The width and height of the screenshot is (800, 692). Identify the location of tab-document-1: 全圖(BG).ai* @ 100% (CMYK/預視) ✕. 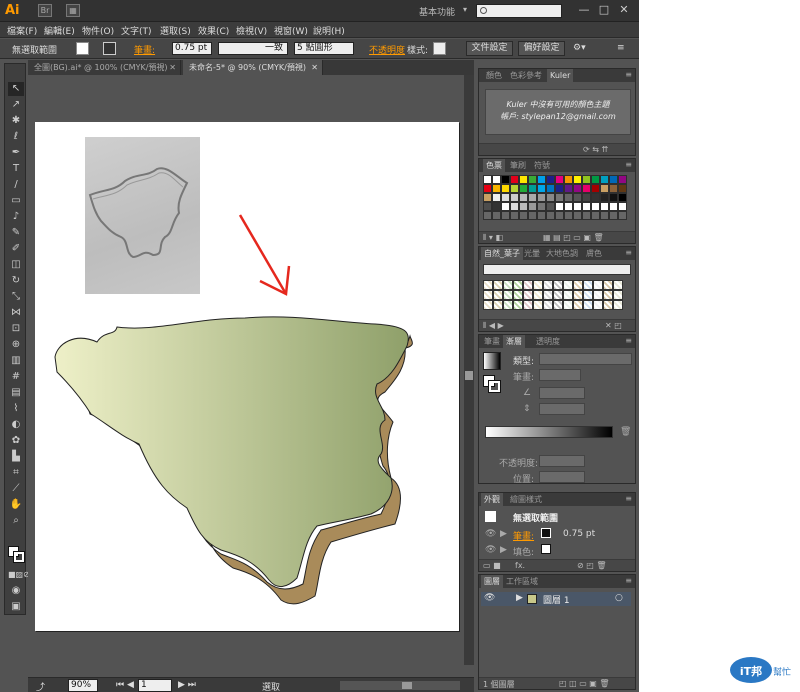
(104, 67).